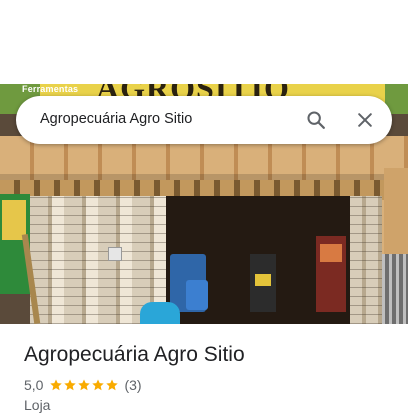  Describe the element at coordinates (204, 120) in the screenshot. I see `search-bar: Agropecuária Agro Sitio` at that location.